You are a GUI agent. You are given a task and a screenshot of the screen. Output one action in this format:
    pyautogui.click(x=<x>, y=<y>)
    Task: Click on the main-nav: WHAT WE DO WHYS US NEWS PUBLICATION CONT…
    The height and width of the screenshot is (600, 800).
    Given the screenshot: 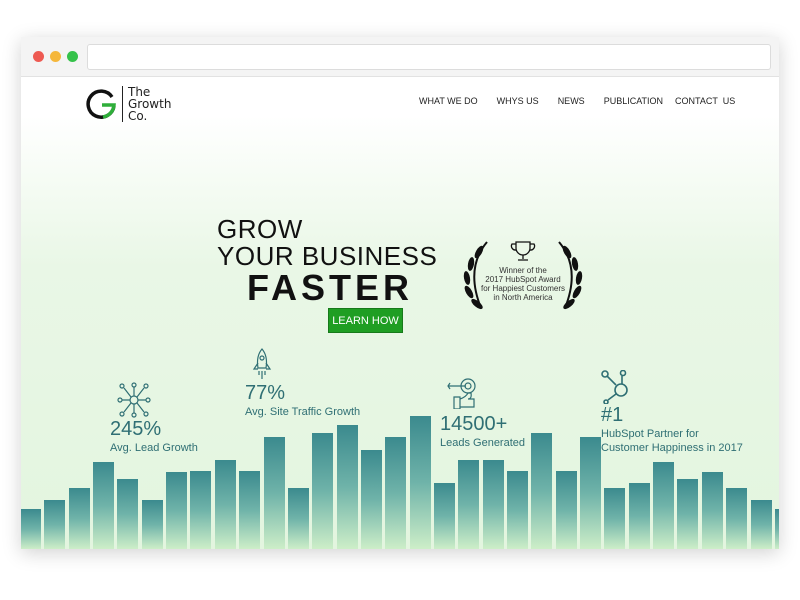 What is the action you would take?
    pyautogui.click(x=586, y=101)
    